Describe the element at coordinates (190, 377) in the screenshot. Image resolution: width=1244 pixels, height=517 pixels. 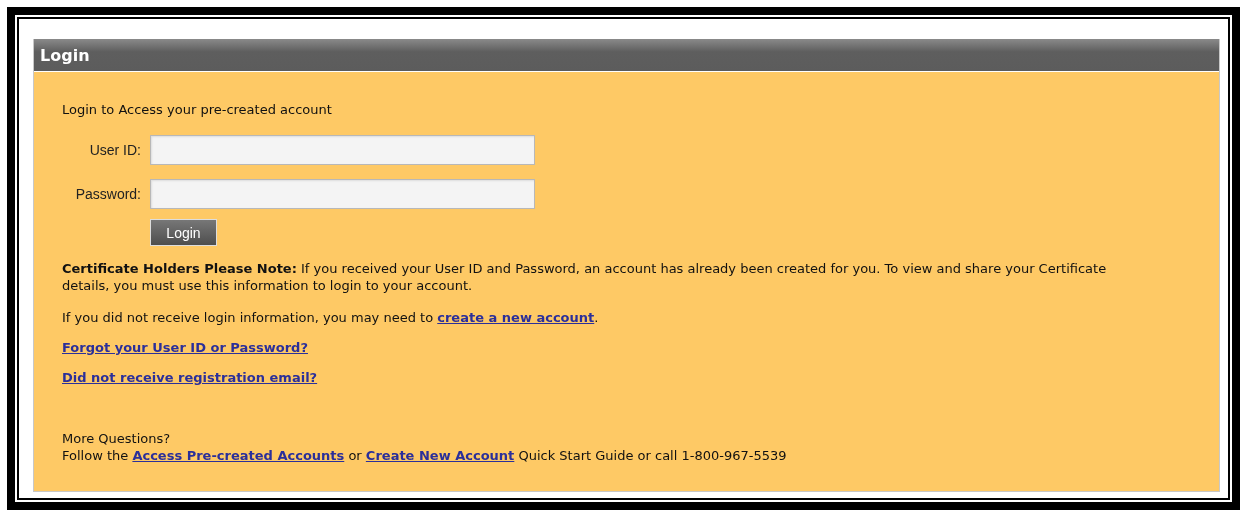
I see `help-link: Did not receive registration email?` at that location.